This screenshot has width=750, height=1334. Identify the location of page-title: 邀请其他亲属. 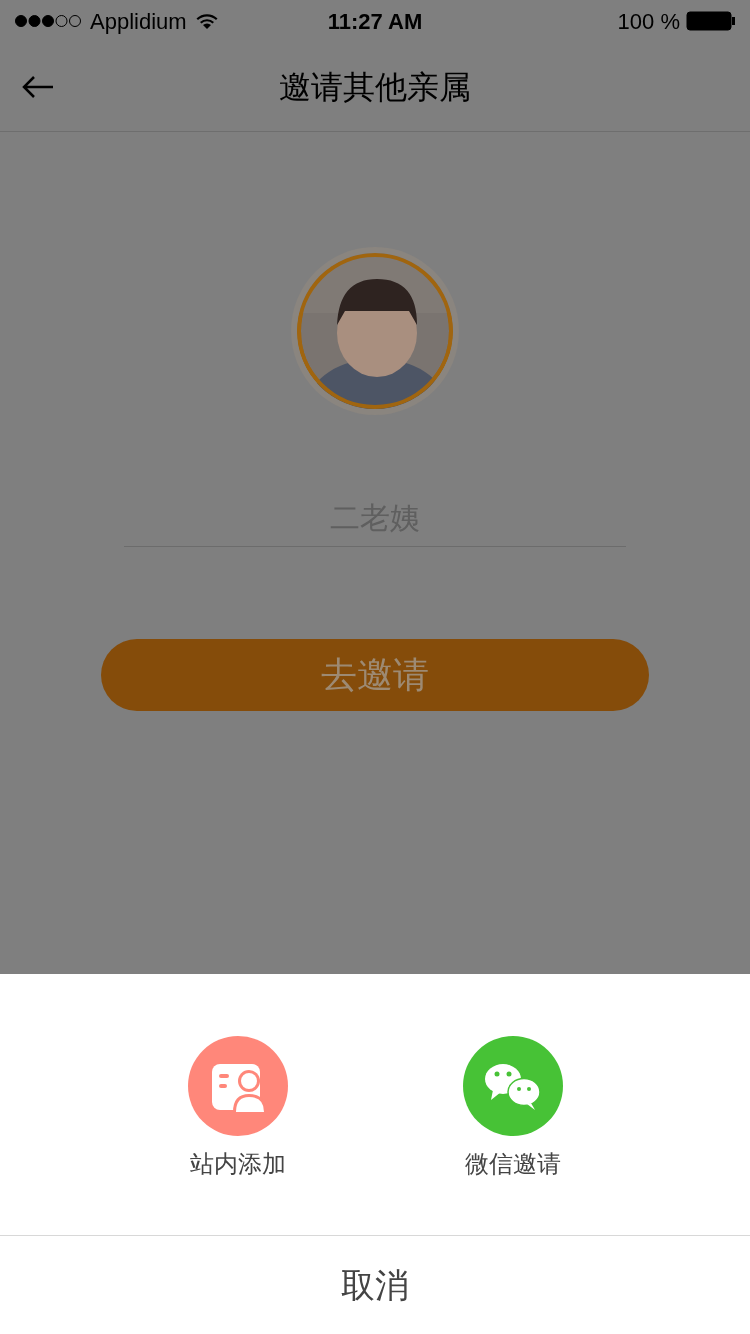
(375, 87).